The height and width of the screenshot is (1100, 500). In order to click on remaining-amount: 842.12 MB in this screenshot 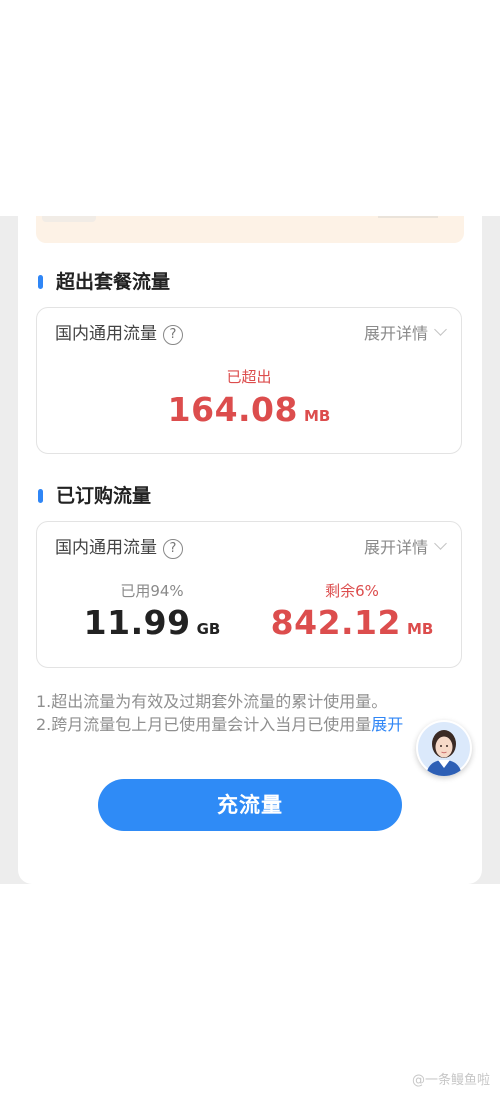, I will do `click(352, 622)`.